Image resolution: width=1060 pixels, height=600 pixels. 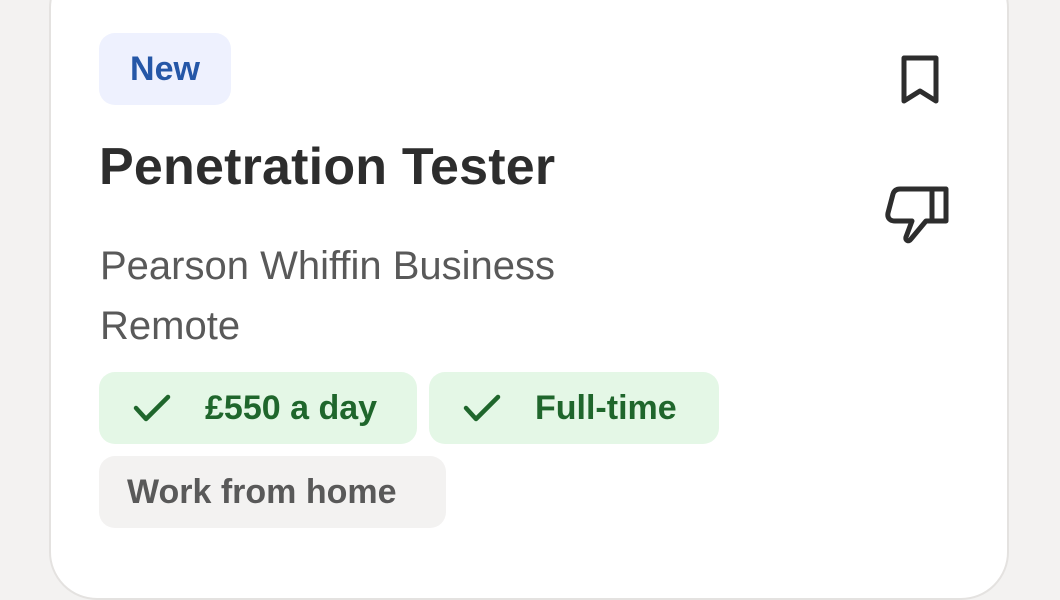 I want to click on work-from-home-tag: Work from home, so click(x=272, y=492).